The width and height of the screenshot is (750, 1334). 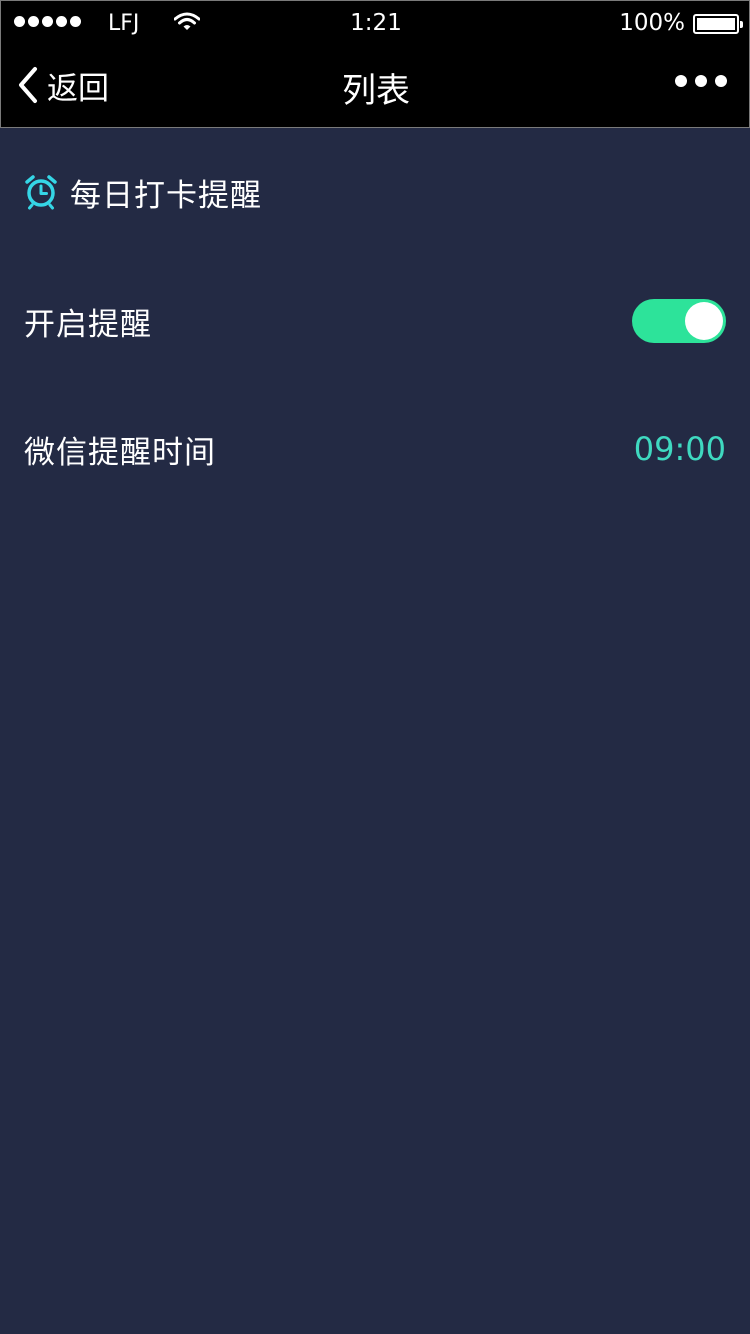 I want to click on battery-percentage: 100%, so click(x=652, y=23).